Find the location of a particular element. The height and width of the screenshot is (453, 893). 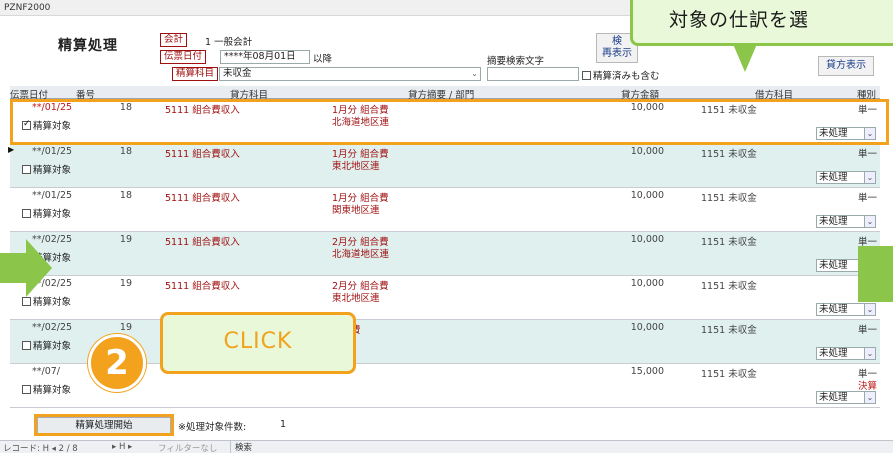

start-settlement-button: 精算処理開始 is located at coordinates (104, 425).